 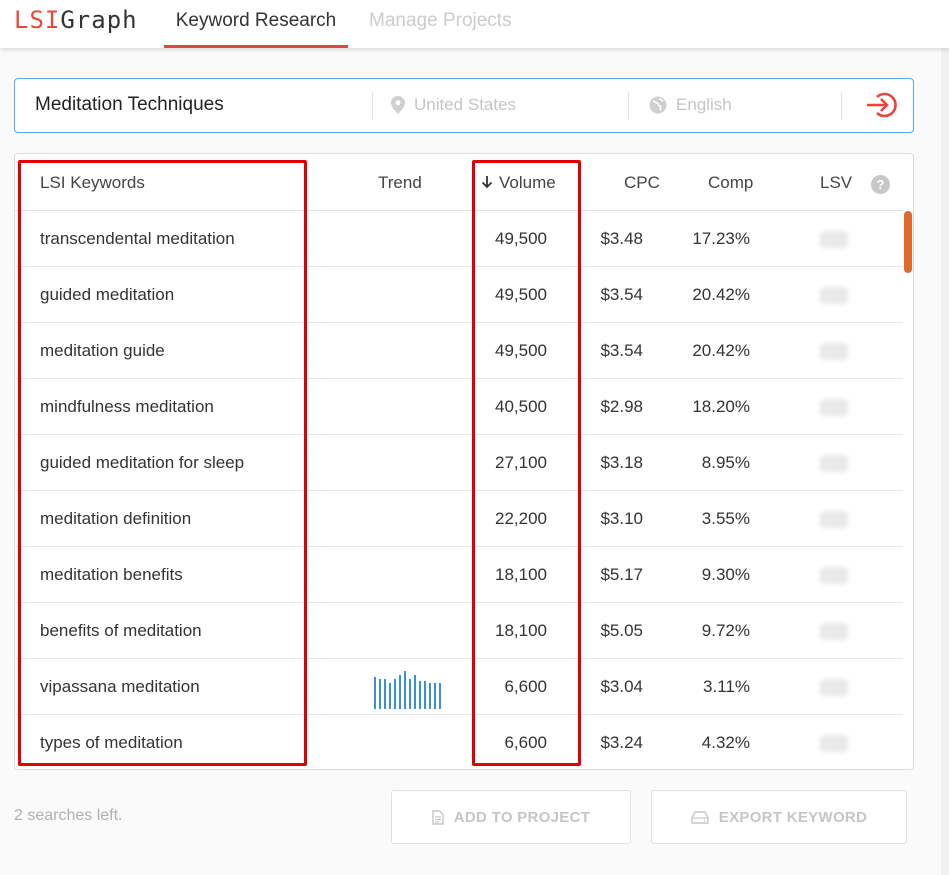 I want to click on keyword-cell: transcendental meditation, so click(x=137, y=239).